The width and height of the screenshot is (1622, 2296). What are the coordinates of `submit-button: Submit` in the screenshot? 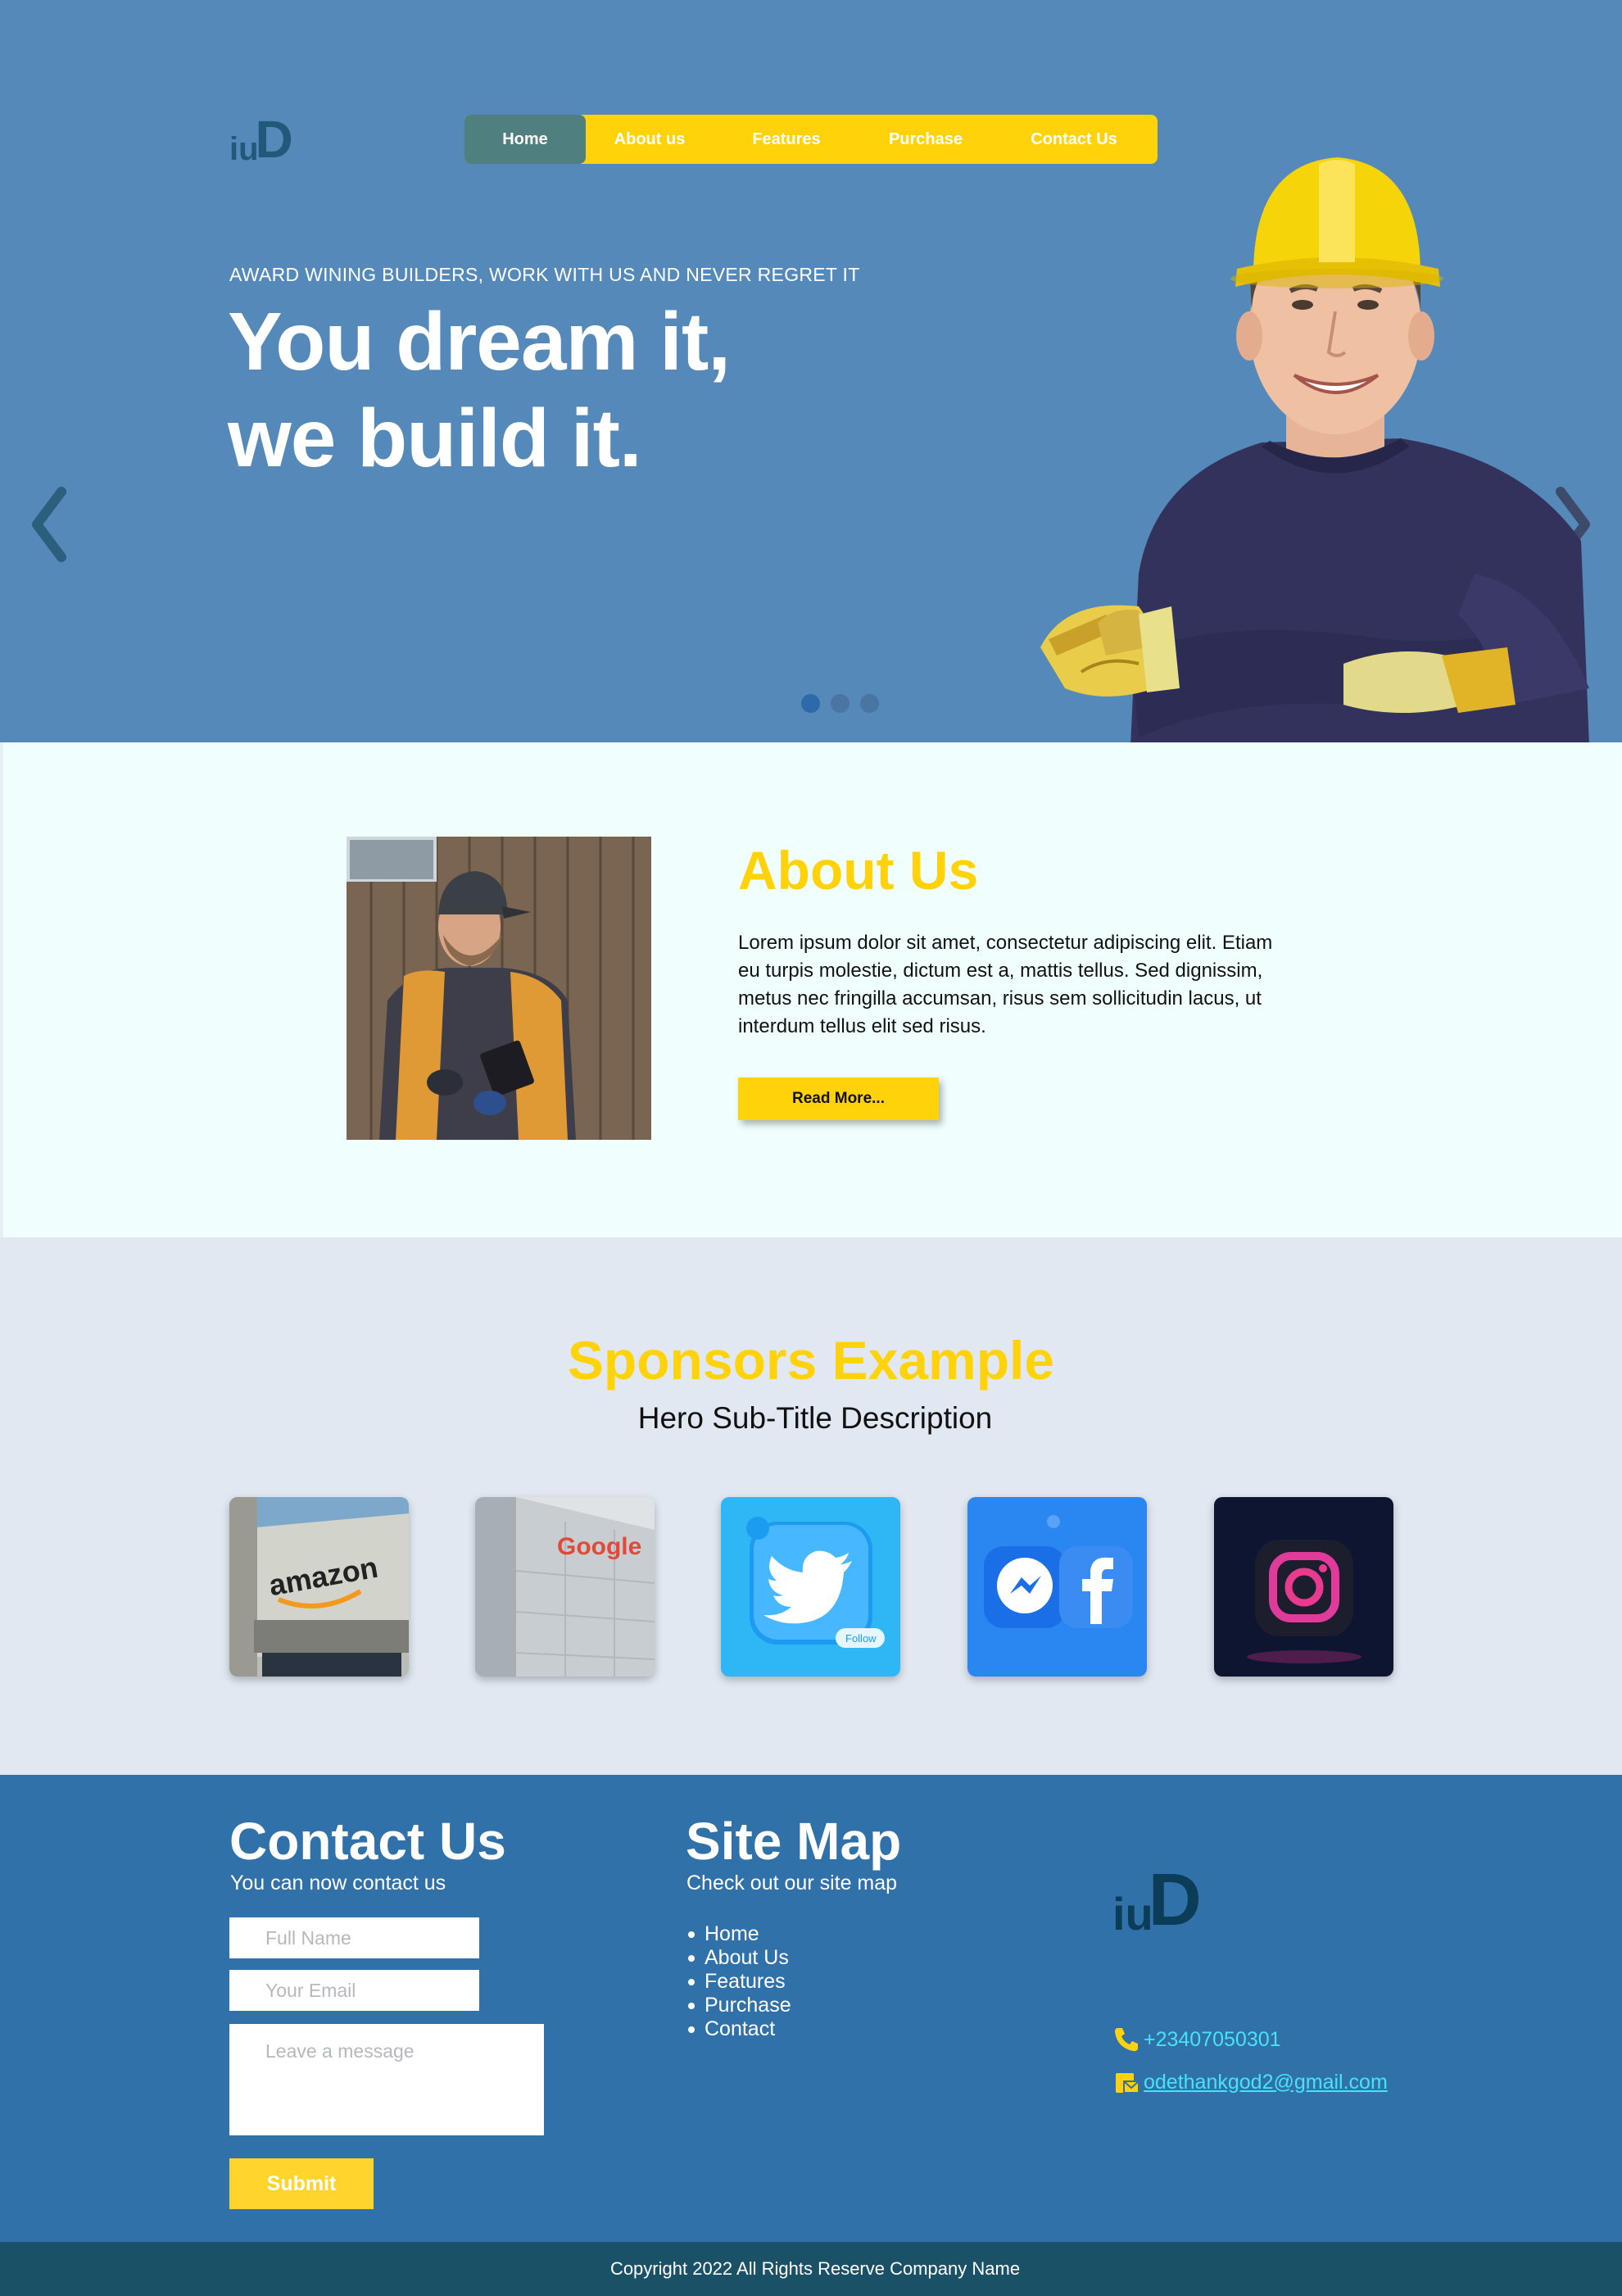 It's located at (301, 2183).